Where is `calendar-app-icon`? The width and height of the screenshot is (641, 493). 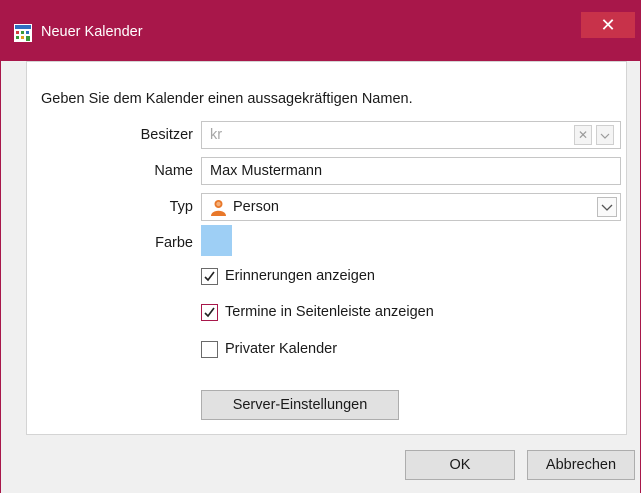
calendar-app-icon is located at coordinates (23, 33).